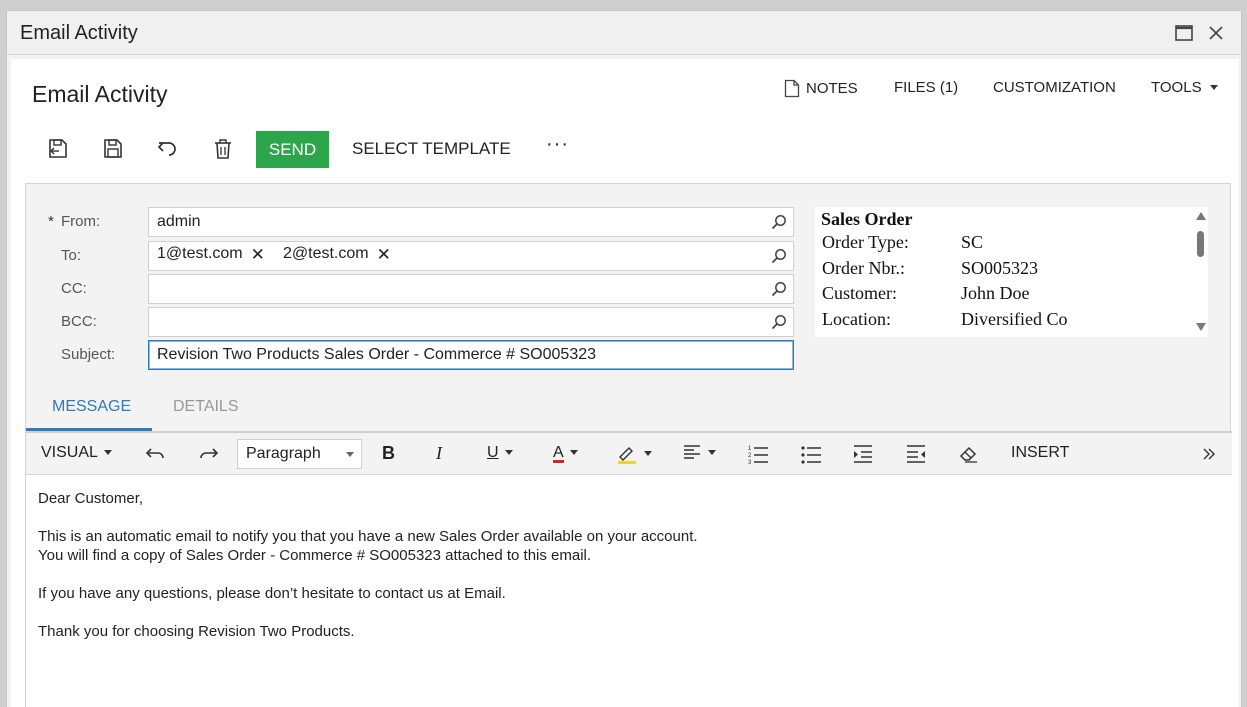  What do you see at coordinates (1216, 33) in the screenshot?
I see `close-icon` at bounding box center [1216, 33].